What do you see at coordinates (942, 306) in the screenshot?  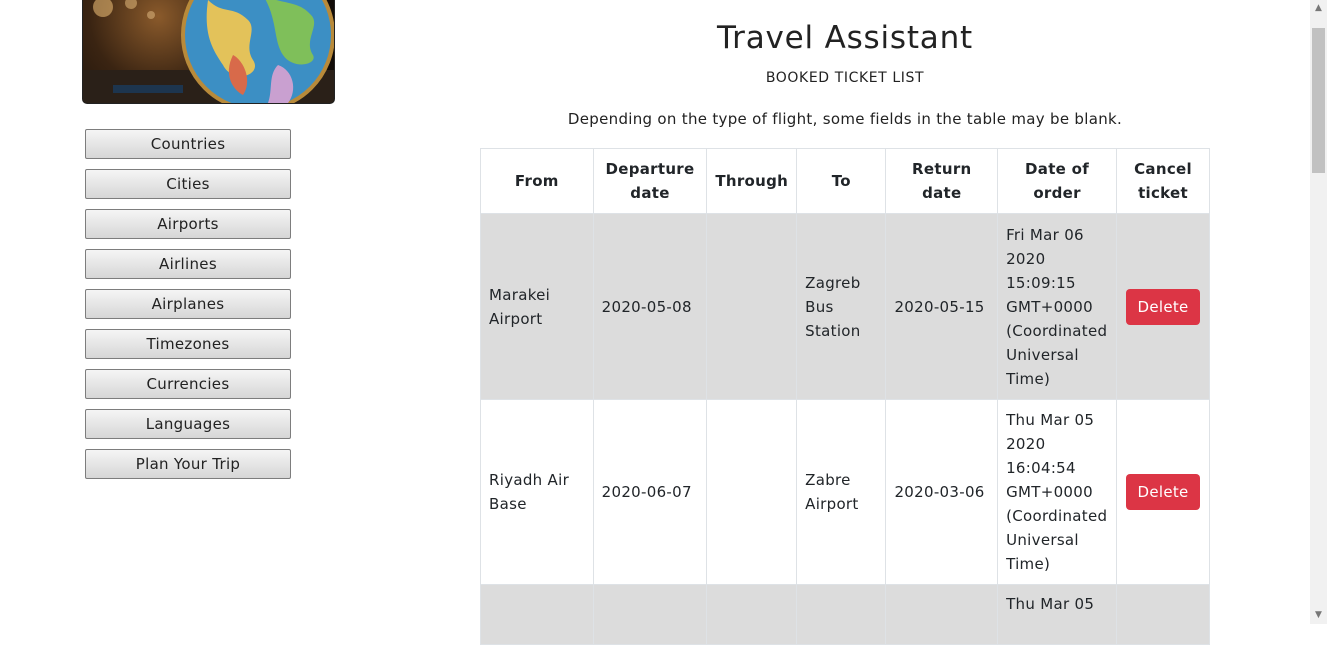 I see `cell-return-date: 2020-05-15` at bounding box center [942, 306].